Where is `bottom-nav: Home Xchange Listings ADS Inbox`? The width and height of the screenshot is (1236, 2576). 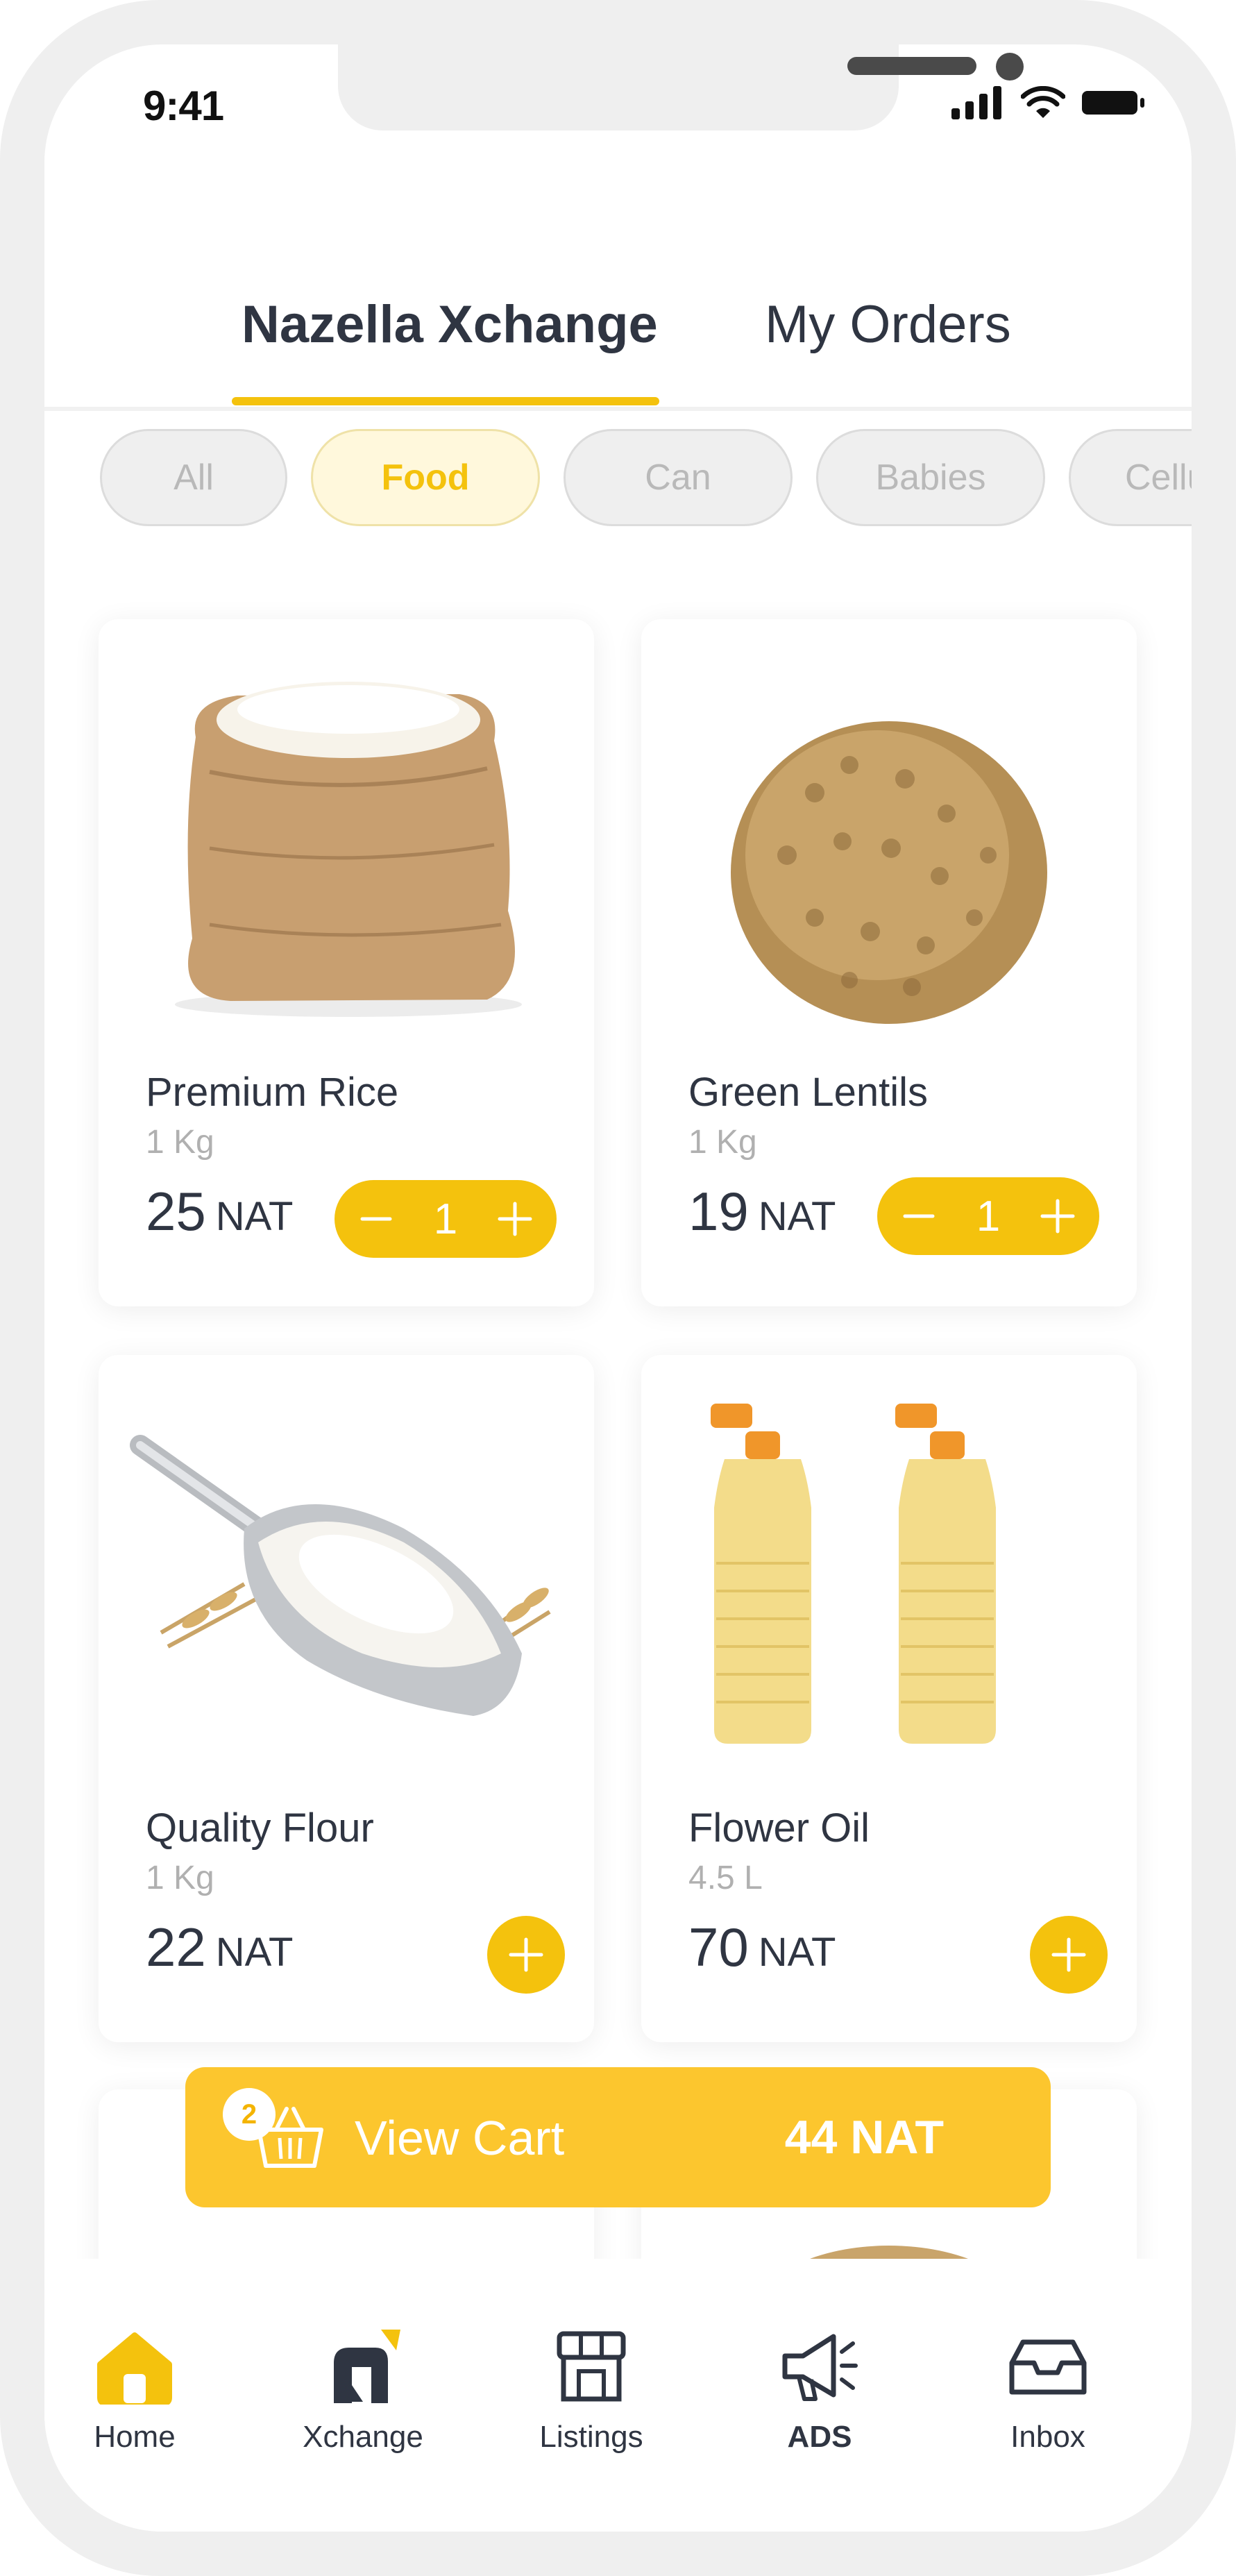
bottom-nav: Home Xchange Listings ADS Inbox is located at coordinates (618, 2395).